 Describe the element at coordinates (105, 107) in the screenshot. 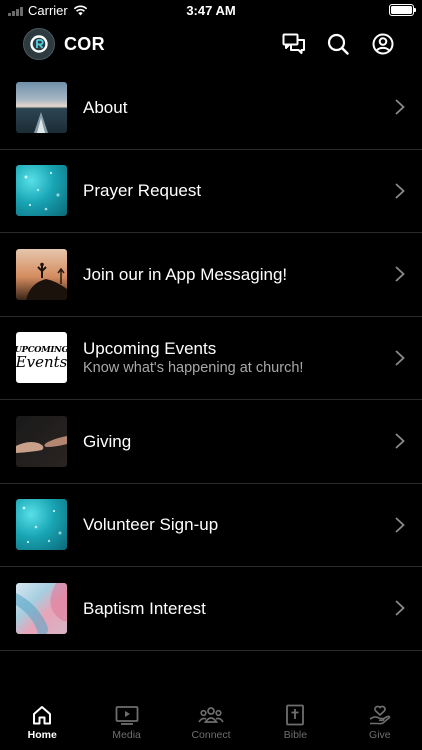

I see `menu-item-title: About` at that location.